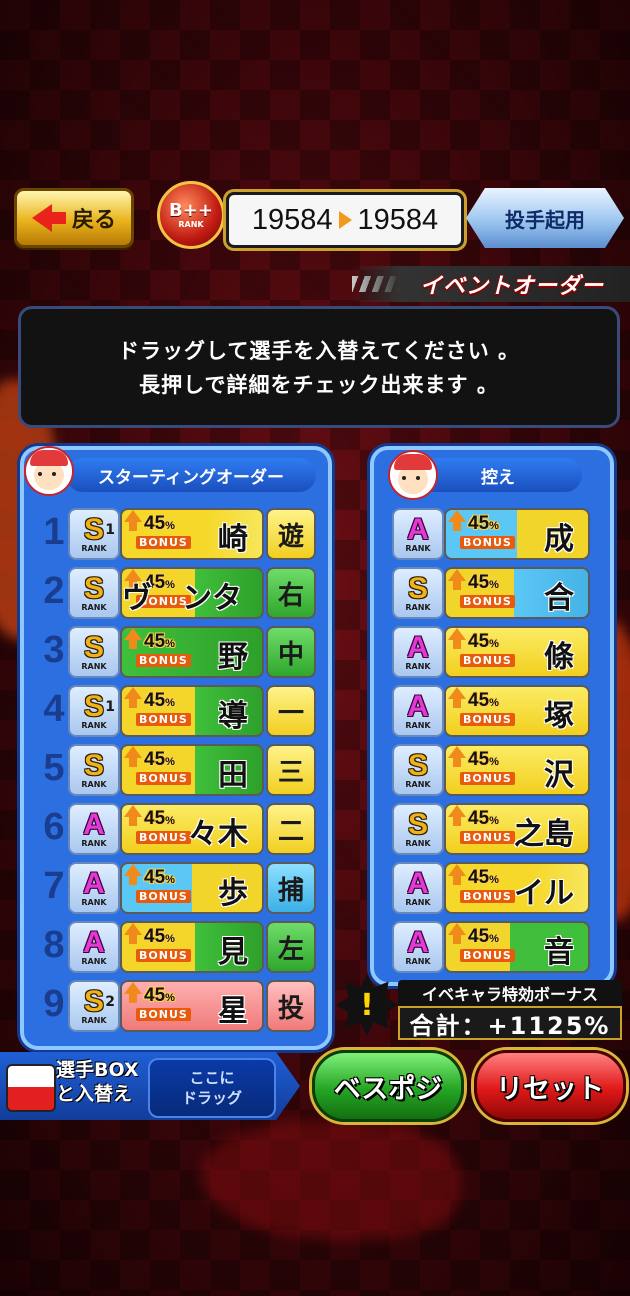 This screenshot has width=630, height=1296. Describe the element at coordinates (94, 711) in the screenshot. I see `rank-chip: S 1 RANK` at that location.